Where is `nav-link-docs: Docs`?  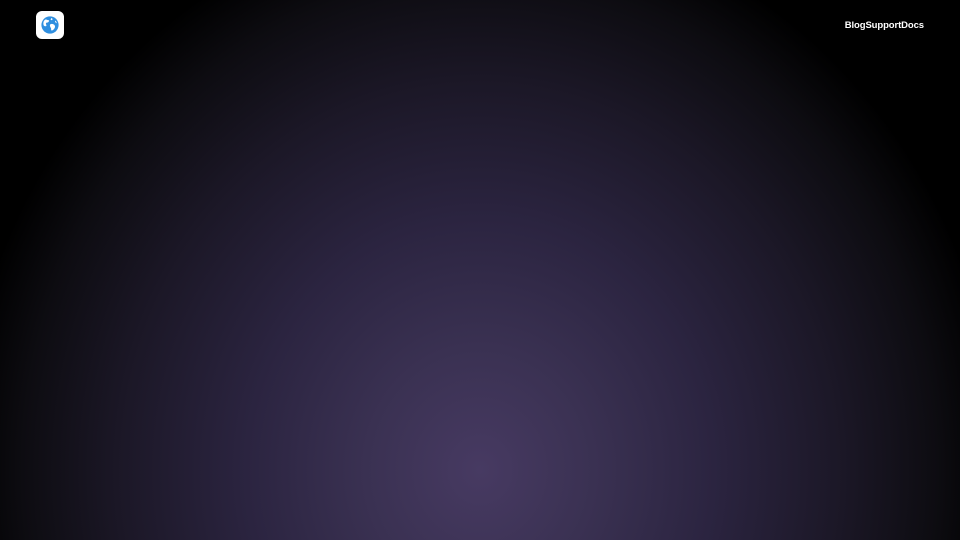
nav-link-docs: Docs is located at coordinates (912, 26).